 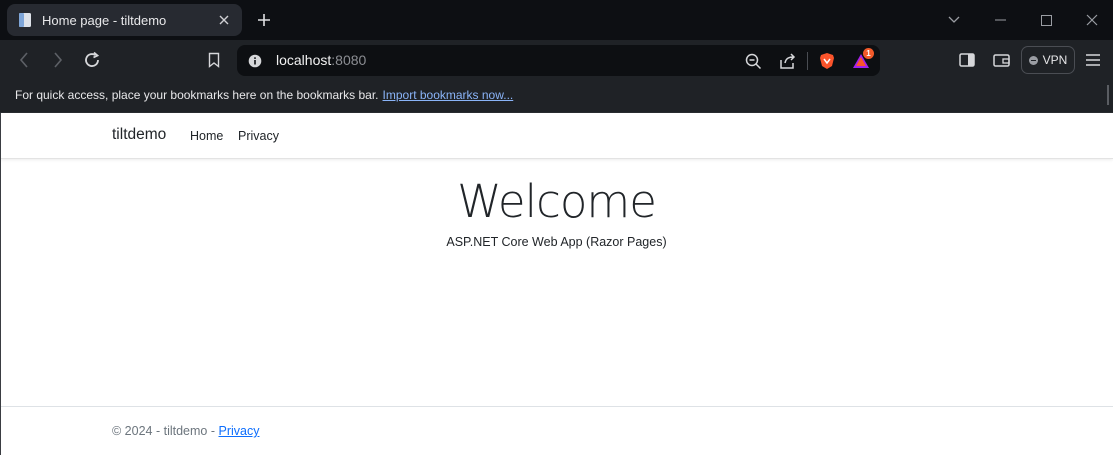 What do you see at coordinates (304, 60) in the screenshot?
I see `url-host: localhost` at bounding box center [304, 60].